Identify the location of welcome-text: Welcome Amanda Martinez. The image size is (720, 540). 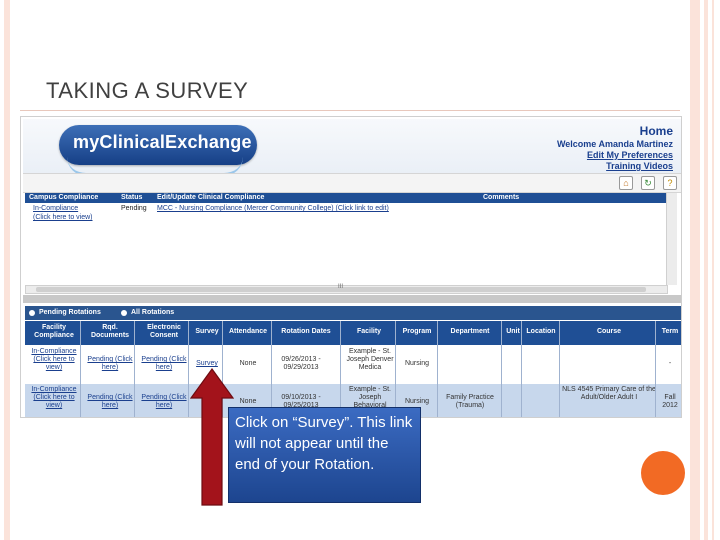
(614, 144).